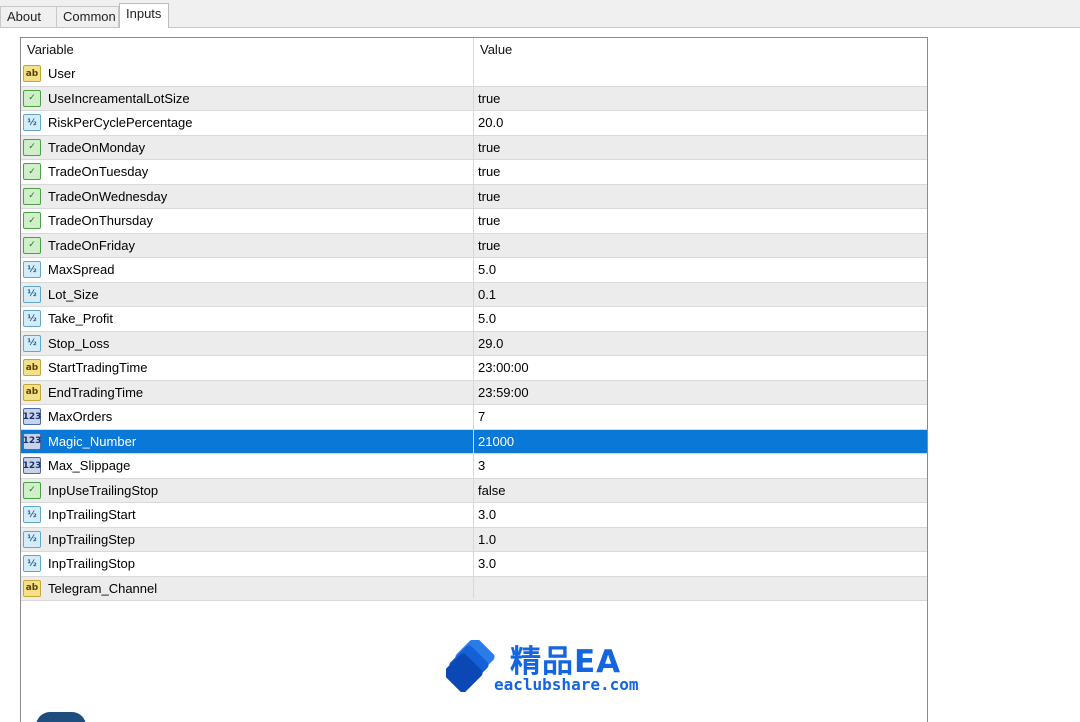  I want to click on table-row: 123 Magic_Number 21000, so click(474, 441).